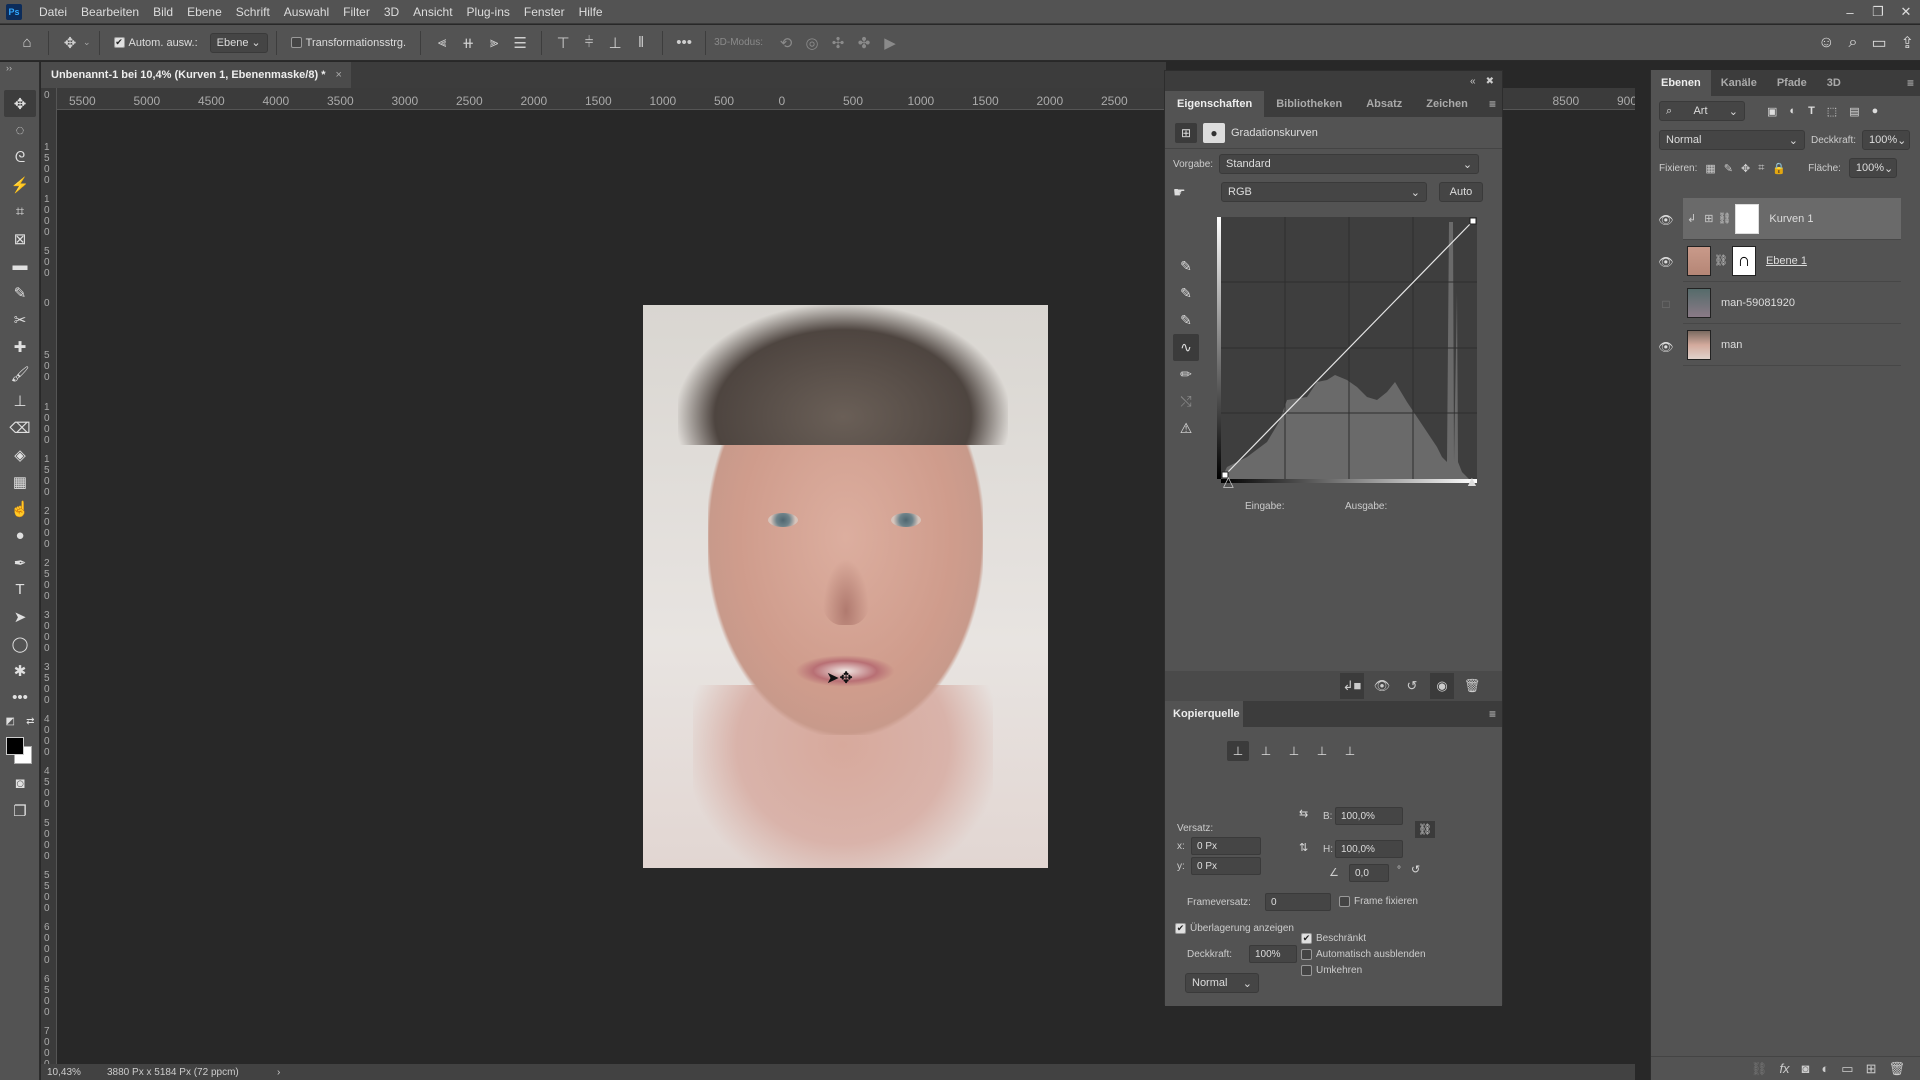 The image size is (1920, 1080). I want to click on align-left-icon: ⫷, so click(442, 42).